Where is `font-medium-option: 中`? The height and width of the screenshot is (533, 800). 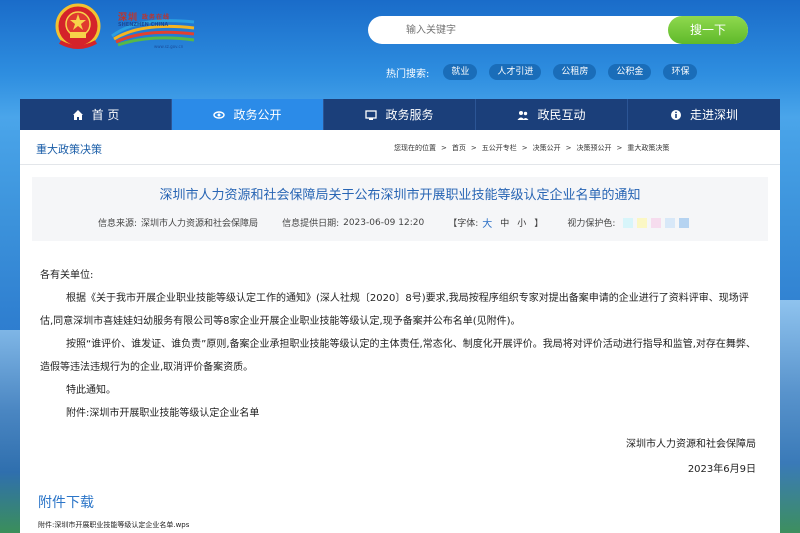 font-medium-option: 中 is located at coordinates (504, 222).